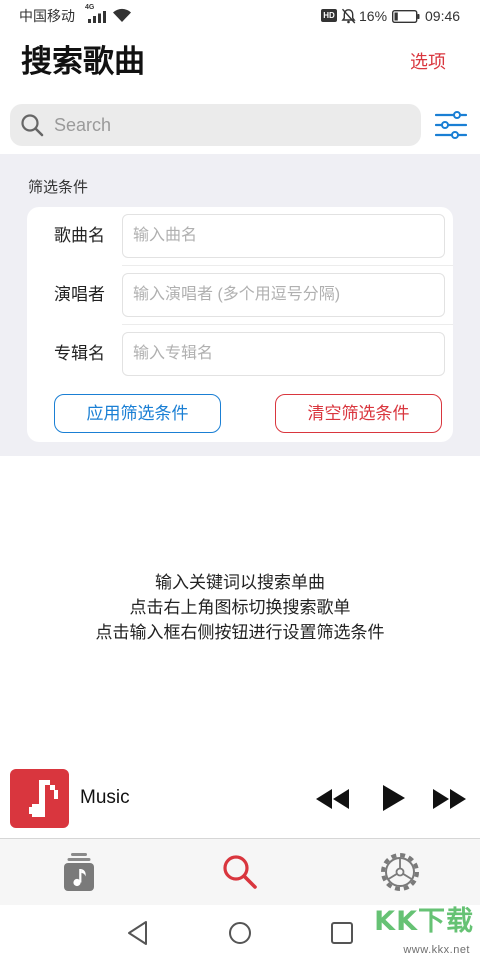  I want to click on hd-icon: HD, so click(329, 15).